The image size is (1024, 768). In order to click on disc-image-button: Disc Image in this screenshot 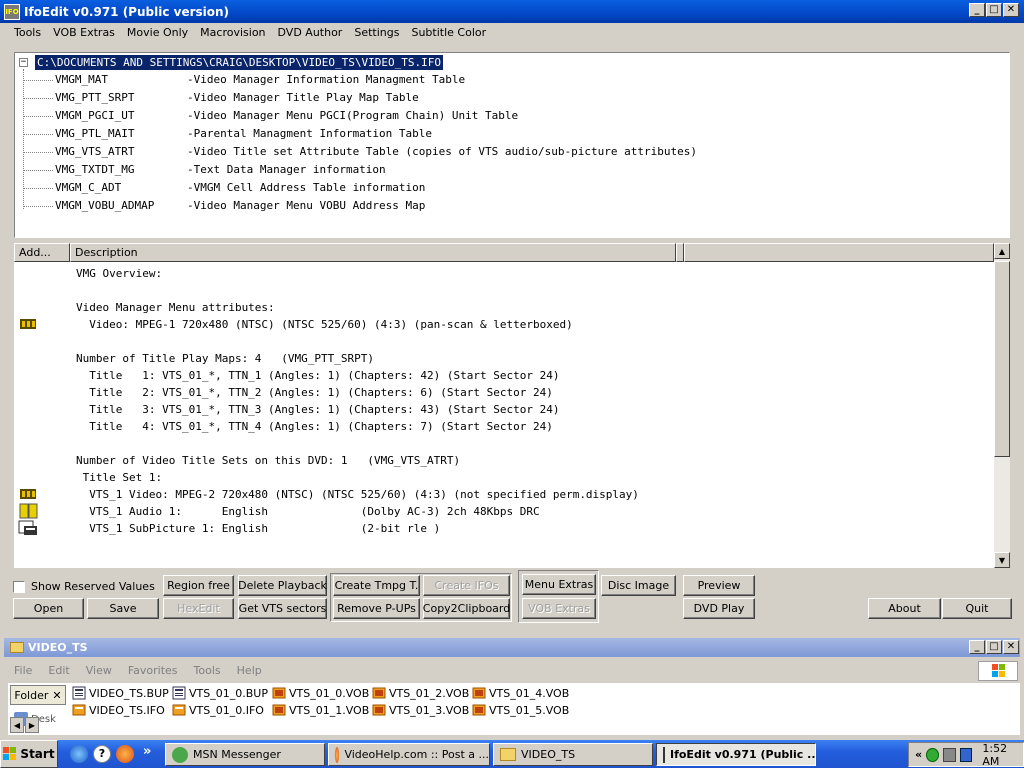, I will do `click(638, 585)`.